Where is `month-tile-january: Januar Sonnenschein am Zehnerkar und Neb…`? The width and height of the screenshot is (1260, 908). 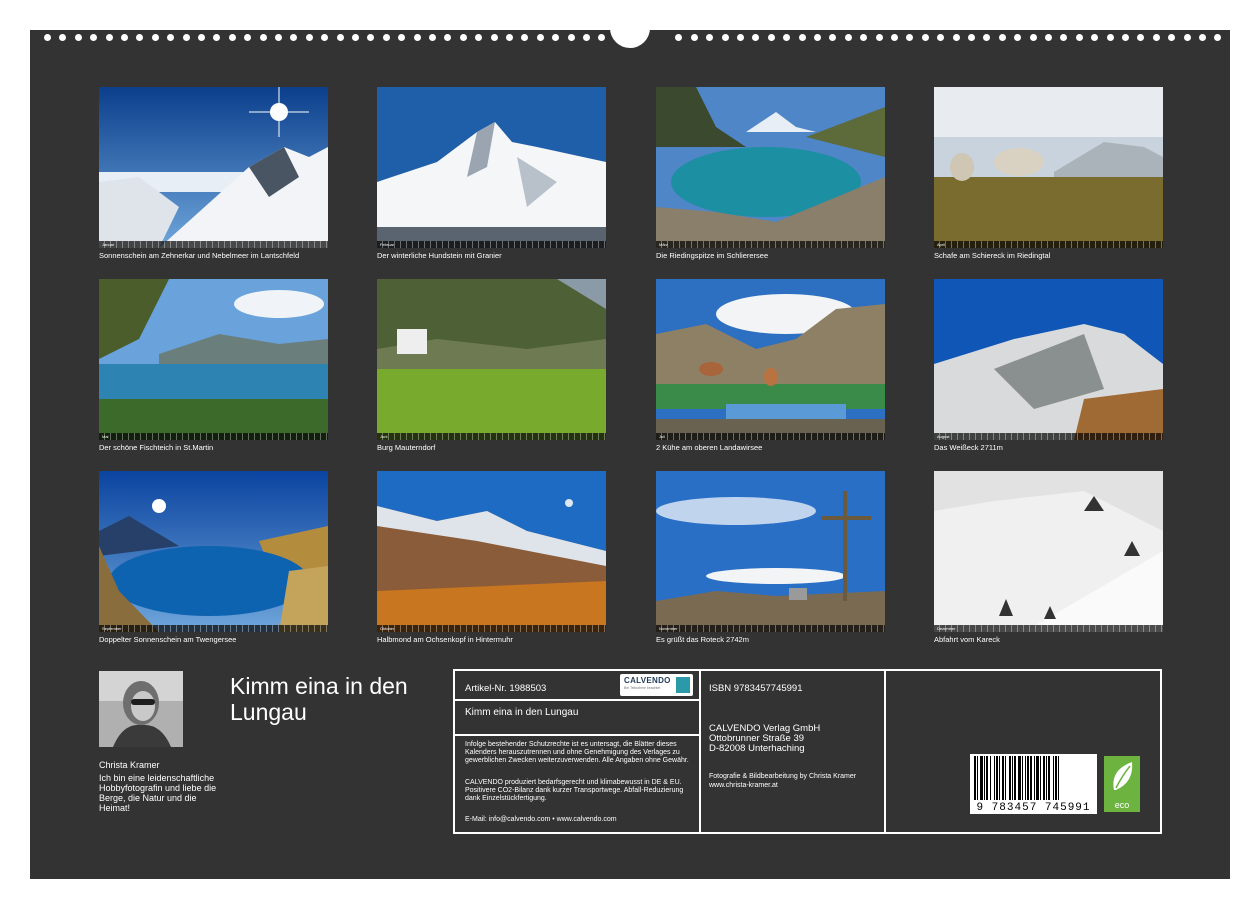 month-tile-january: Januar Sonnenschein am Zehnerkar und Neb… is located at coordinates (213, 173).